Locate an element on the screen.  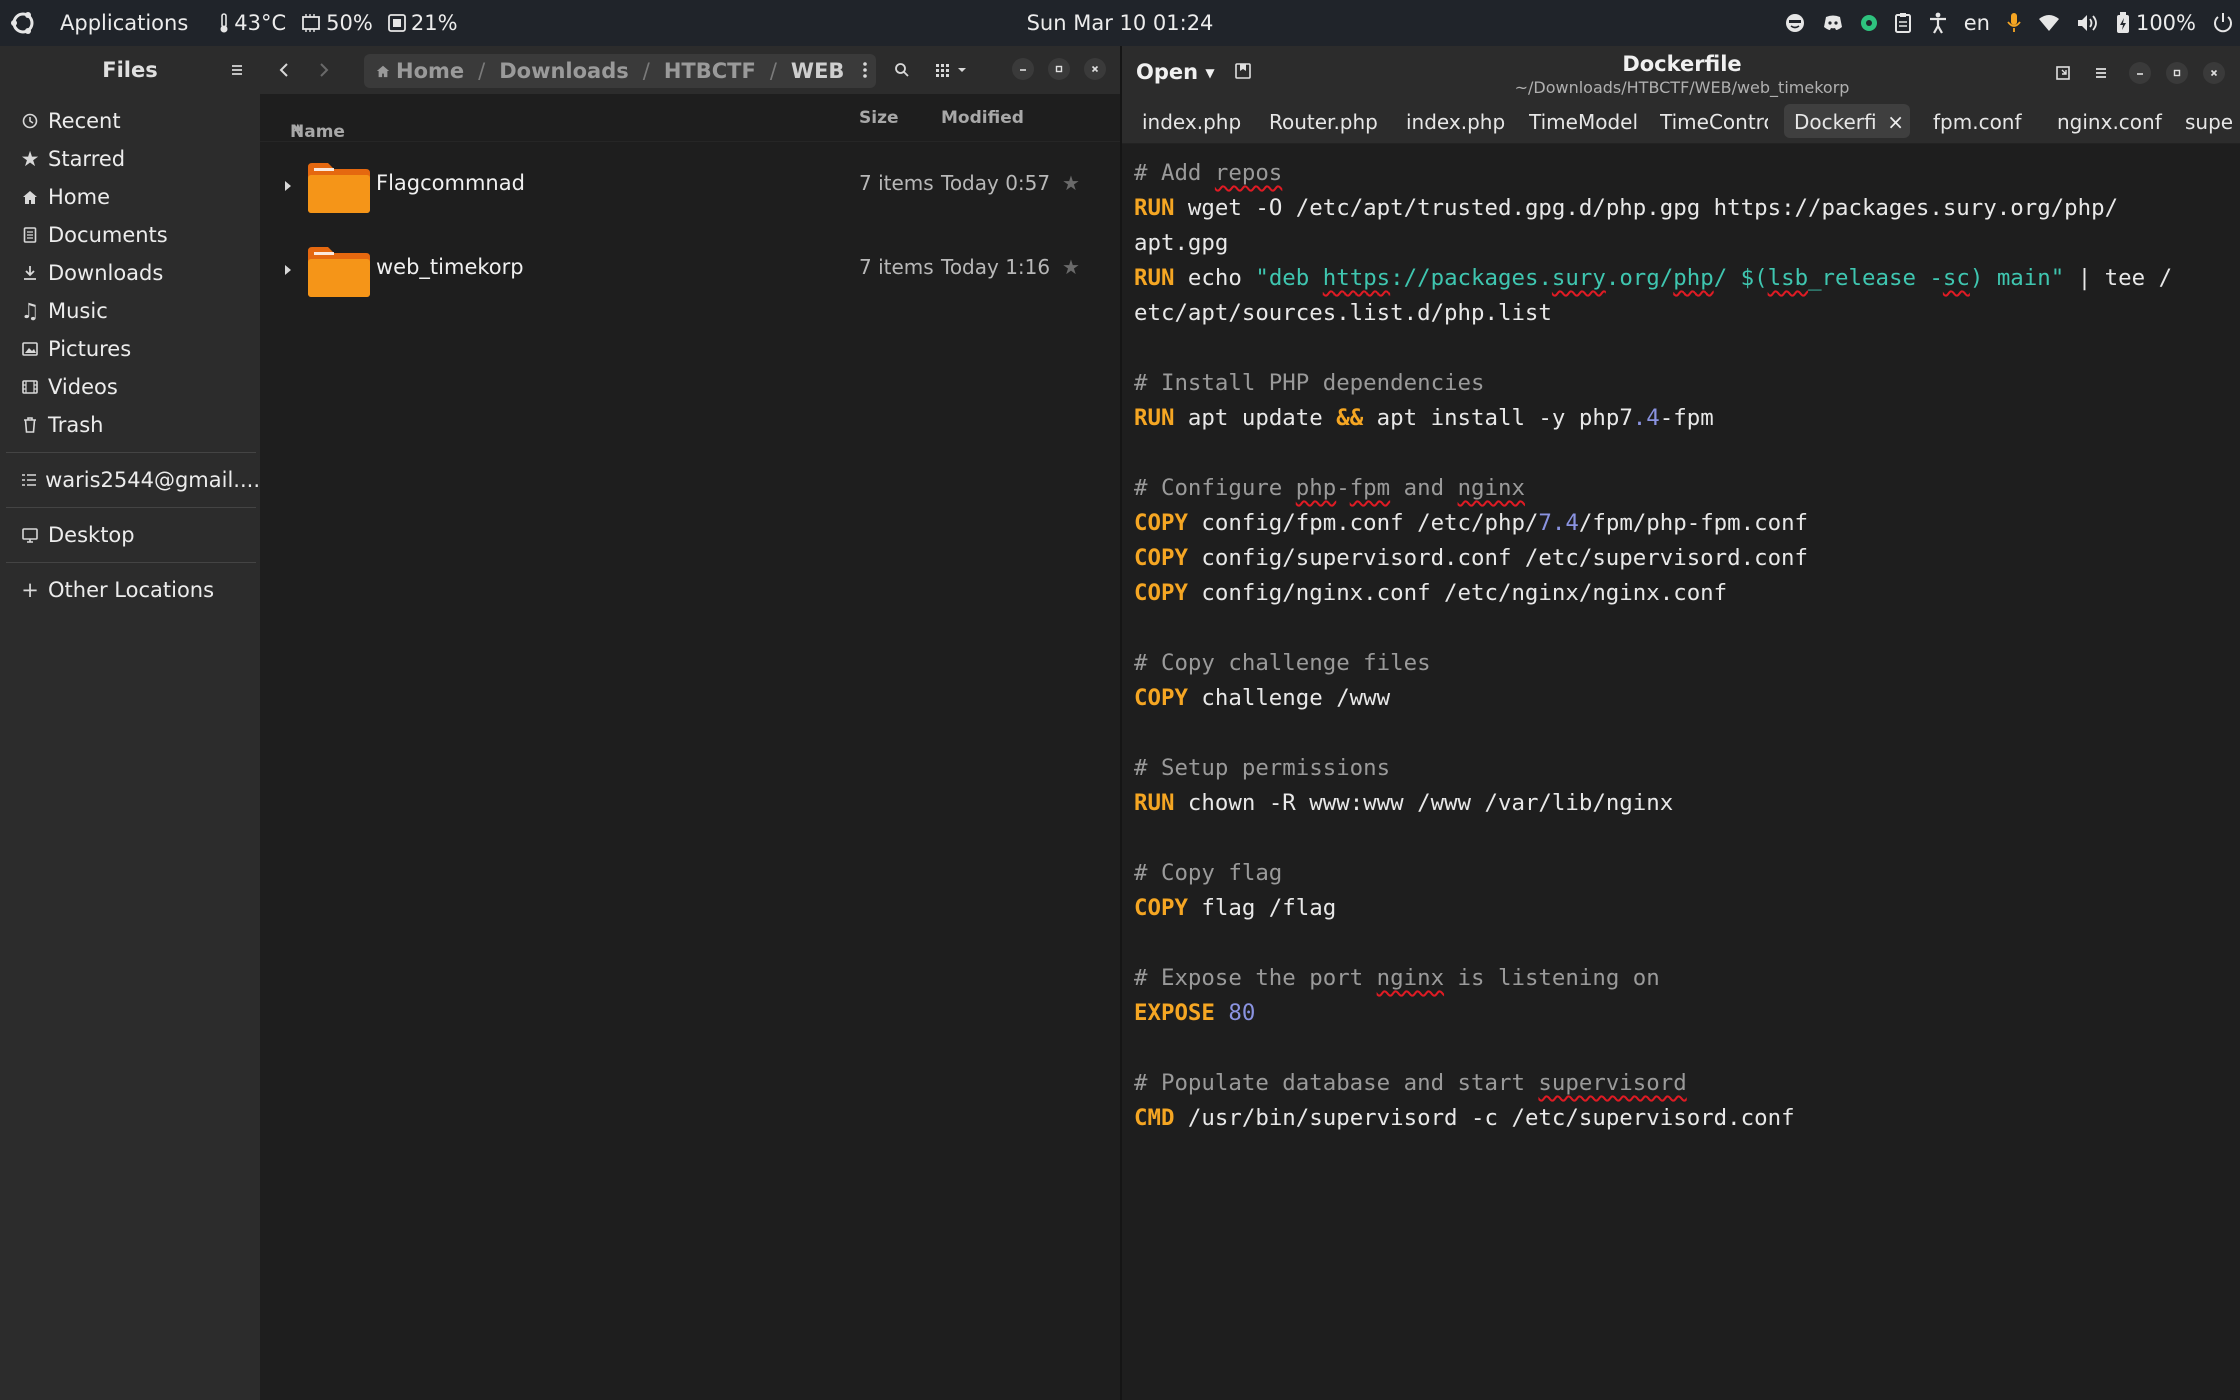
tab-supervisord: supe is located at coordinates (2212, 121).